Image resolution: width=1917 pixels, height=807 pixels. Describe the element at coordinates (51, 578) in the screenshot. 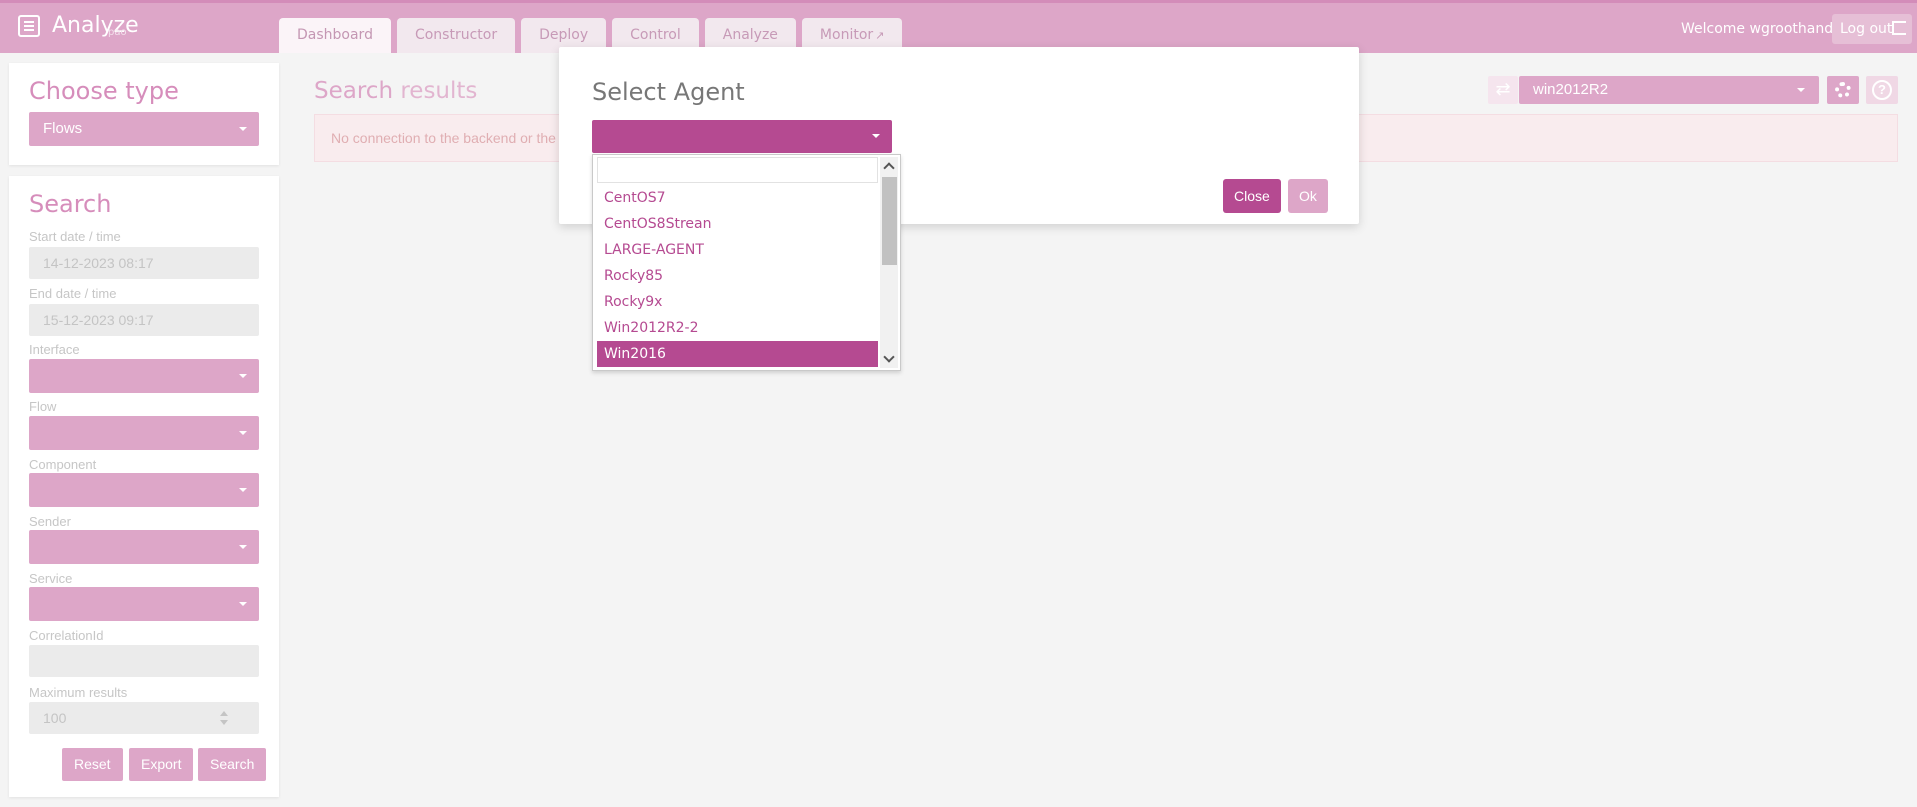

I see `service-label: Service` at that location.